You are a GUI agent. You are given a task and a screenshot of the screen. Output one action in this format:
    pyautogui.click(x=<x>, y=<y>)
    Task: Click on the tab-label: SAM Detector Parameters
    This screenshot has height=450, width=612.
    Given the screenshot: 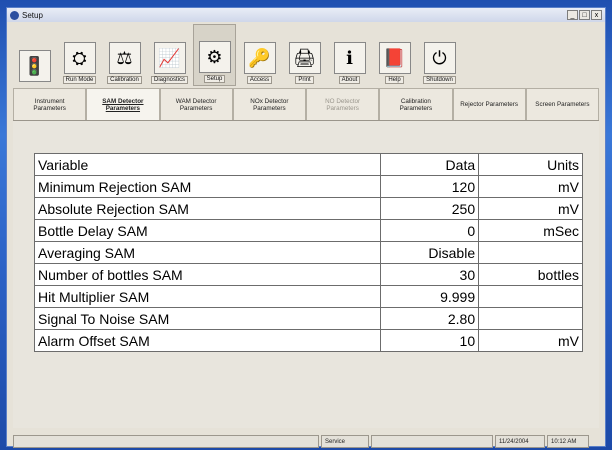 What is the action you would take?
    pyautogui.click(x=123, y=104)
    